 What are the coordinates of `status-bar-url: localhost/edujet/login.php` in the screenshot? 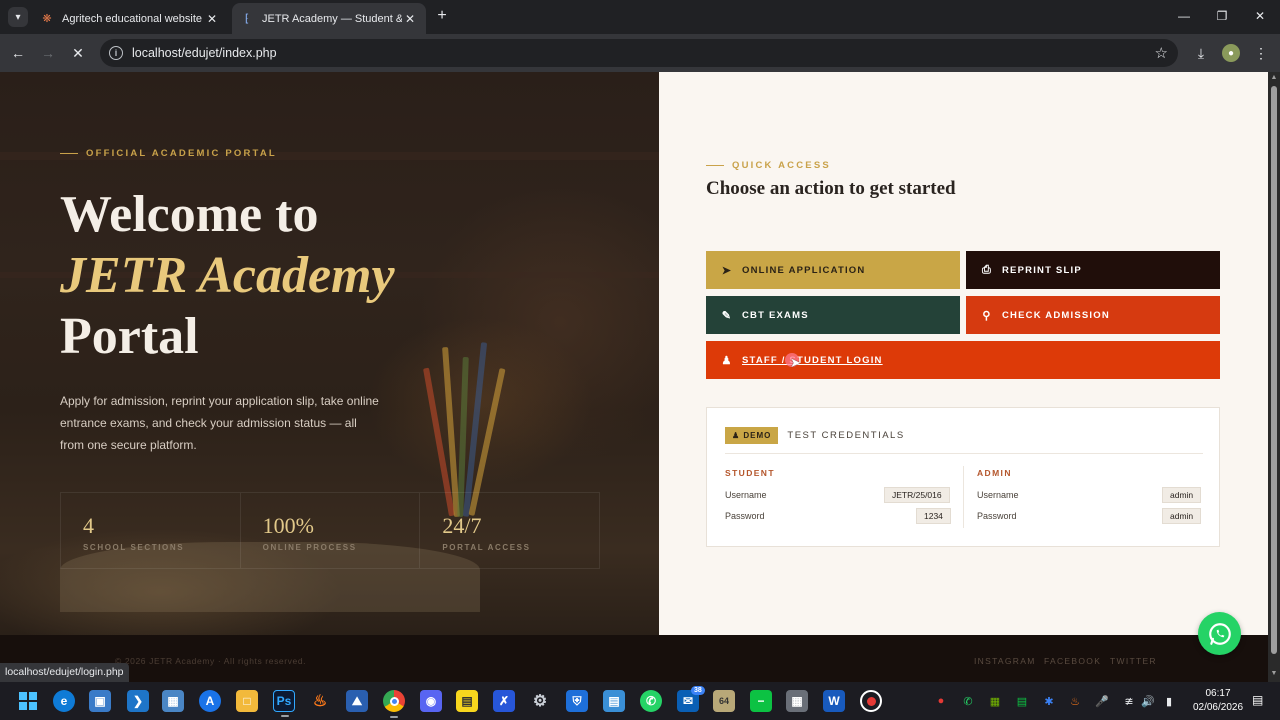 It's located at (64, 672).